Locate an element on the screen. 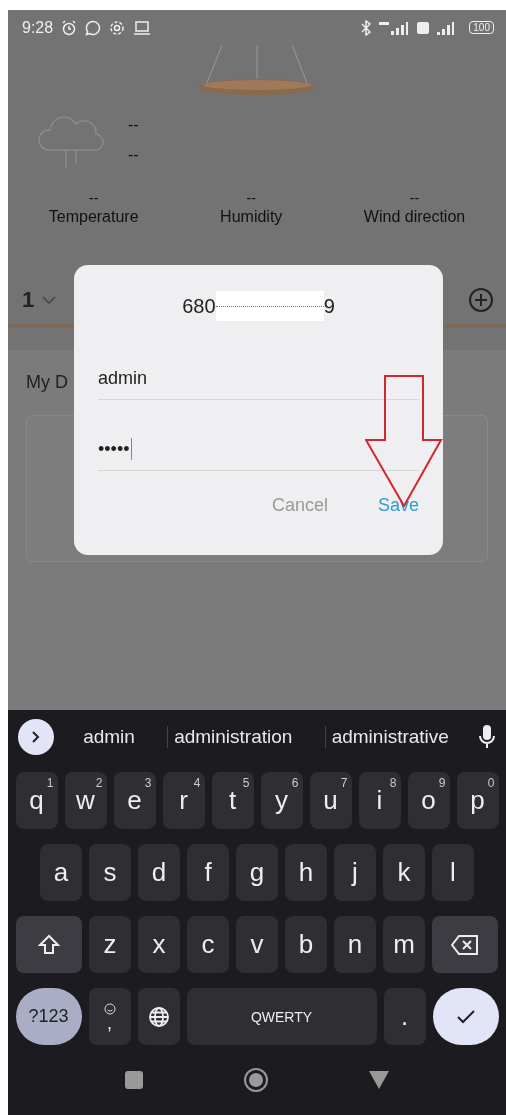 The width and height of the screenshot is (506, 1115). keyboard-key: c is located at coordinates (208, 944).